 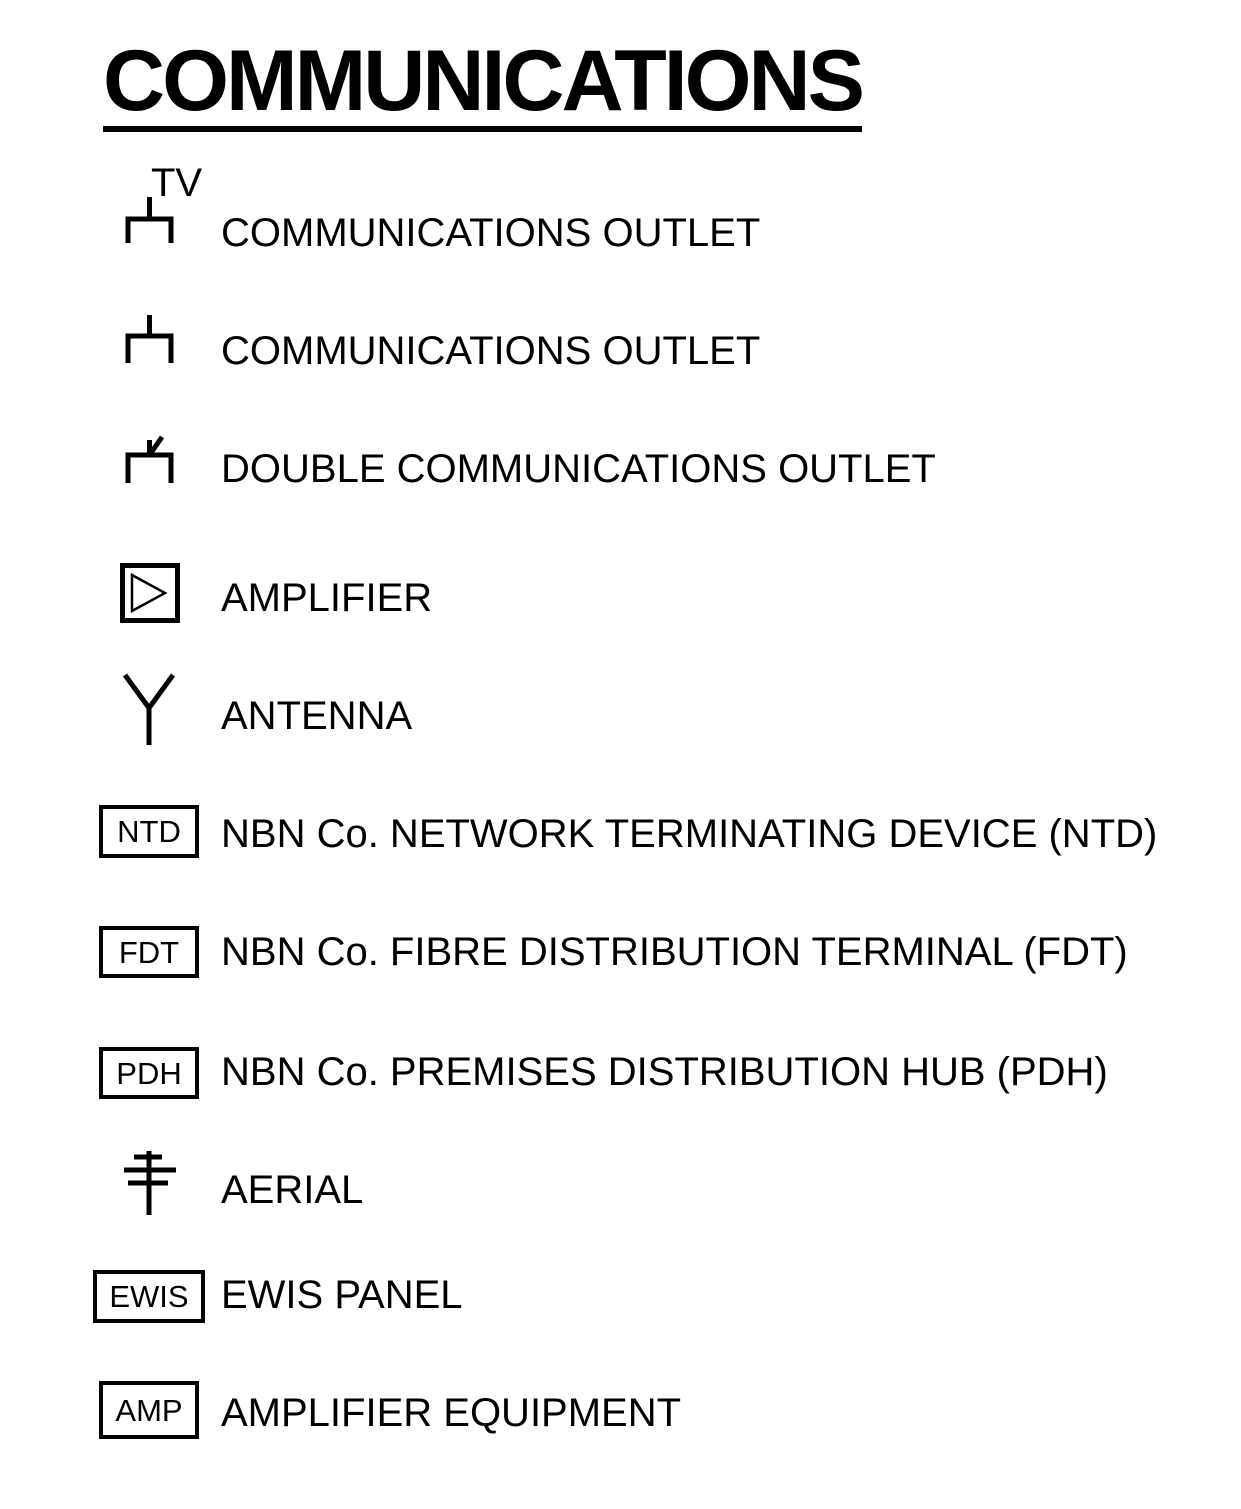 I want to click on fdt-box: FDT, so click(x=149, y=952).